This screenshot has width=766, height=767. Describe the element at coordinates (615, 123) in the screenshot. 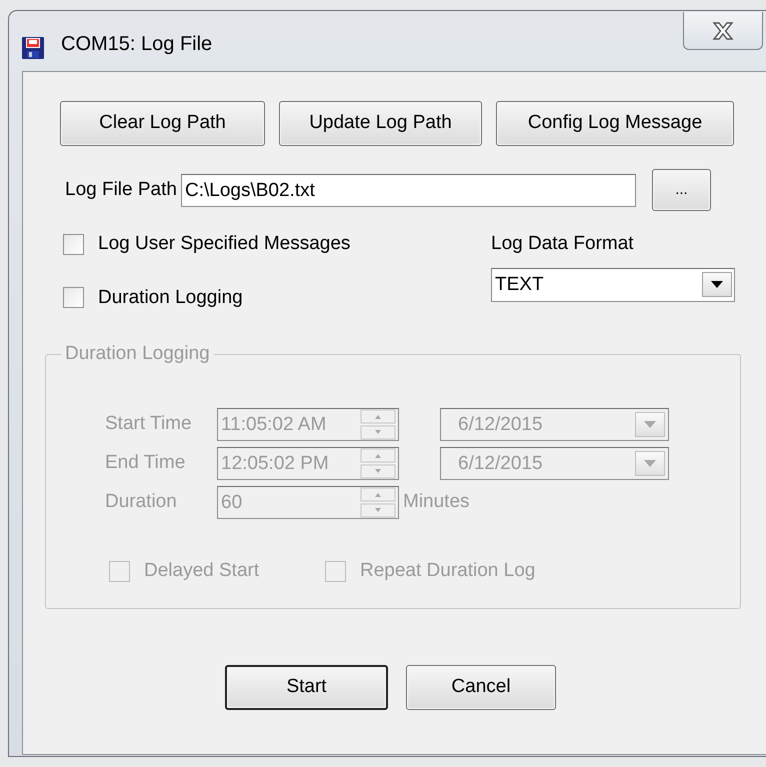

I see `config-message-button: Config Log Message` at that location.